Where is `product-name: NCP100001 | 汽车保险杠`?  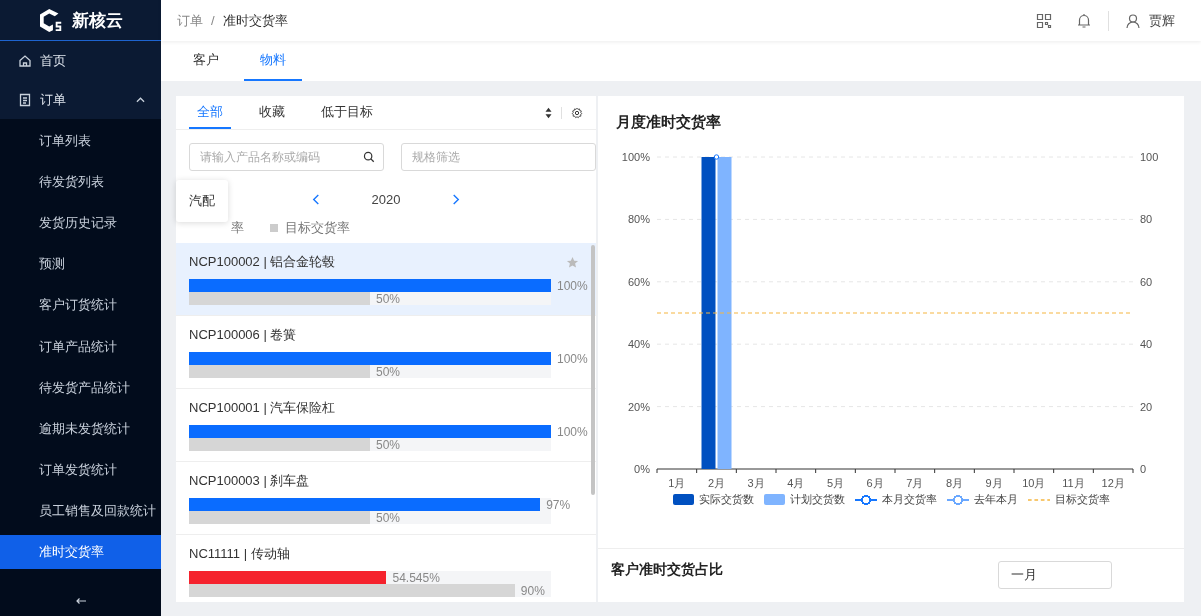
product-name: NCP100001 | 汽车保险杠 is located at coordinates (262, 408).